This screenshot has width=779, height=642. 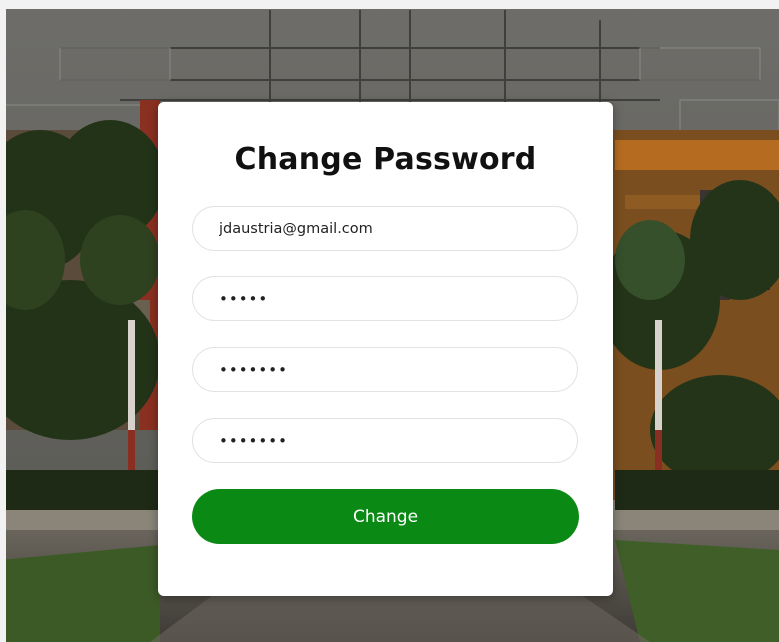 What do you see at coordinates (385, 516) in the screenshot?
I see `change-button: Change` at bounding box center [385, 516].